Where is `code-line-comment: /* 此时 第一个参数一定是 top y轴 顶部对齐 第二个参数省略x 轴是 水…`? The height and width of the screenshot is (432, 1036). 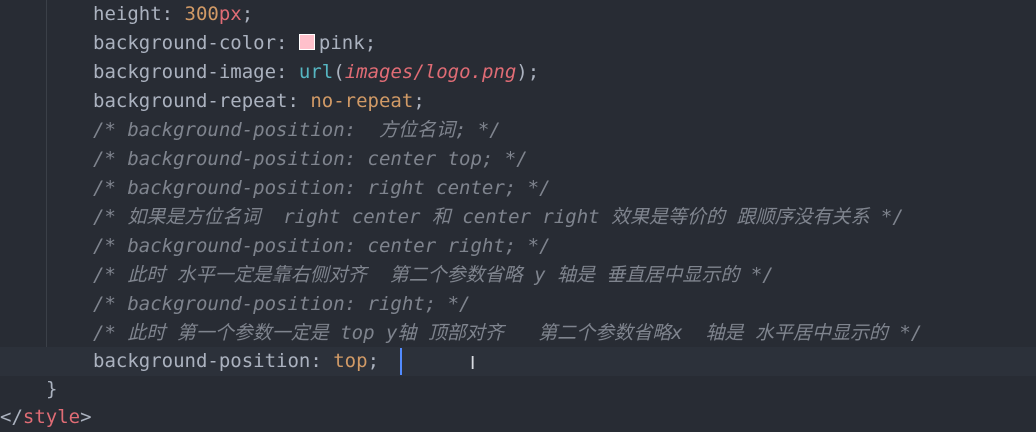 code-line-comment: /* 此时 第一个参数一定是 top y轴 顶部对齐 第二个参数省略x 轴是 水… is located at coordinates (518, 333).